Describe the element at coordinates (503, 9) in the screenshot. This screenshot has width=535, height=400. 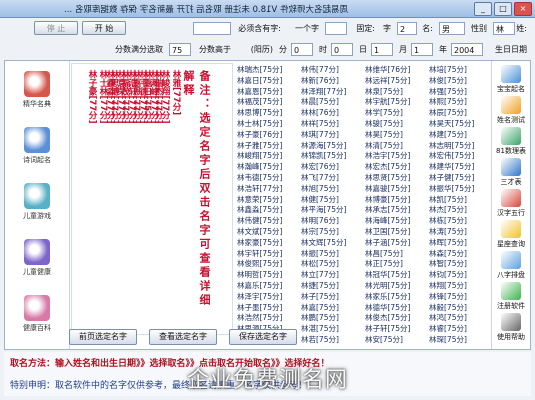
I see `maximize-button: □` at that location.